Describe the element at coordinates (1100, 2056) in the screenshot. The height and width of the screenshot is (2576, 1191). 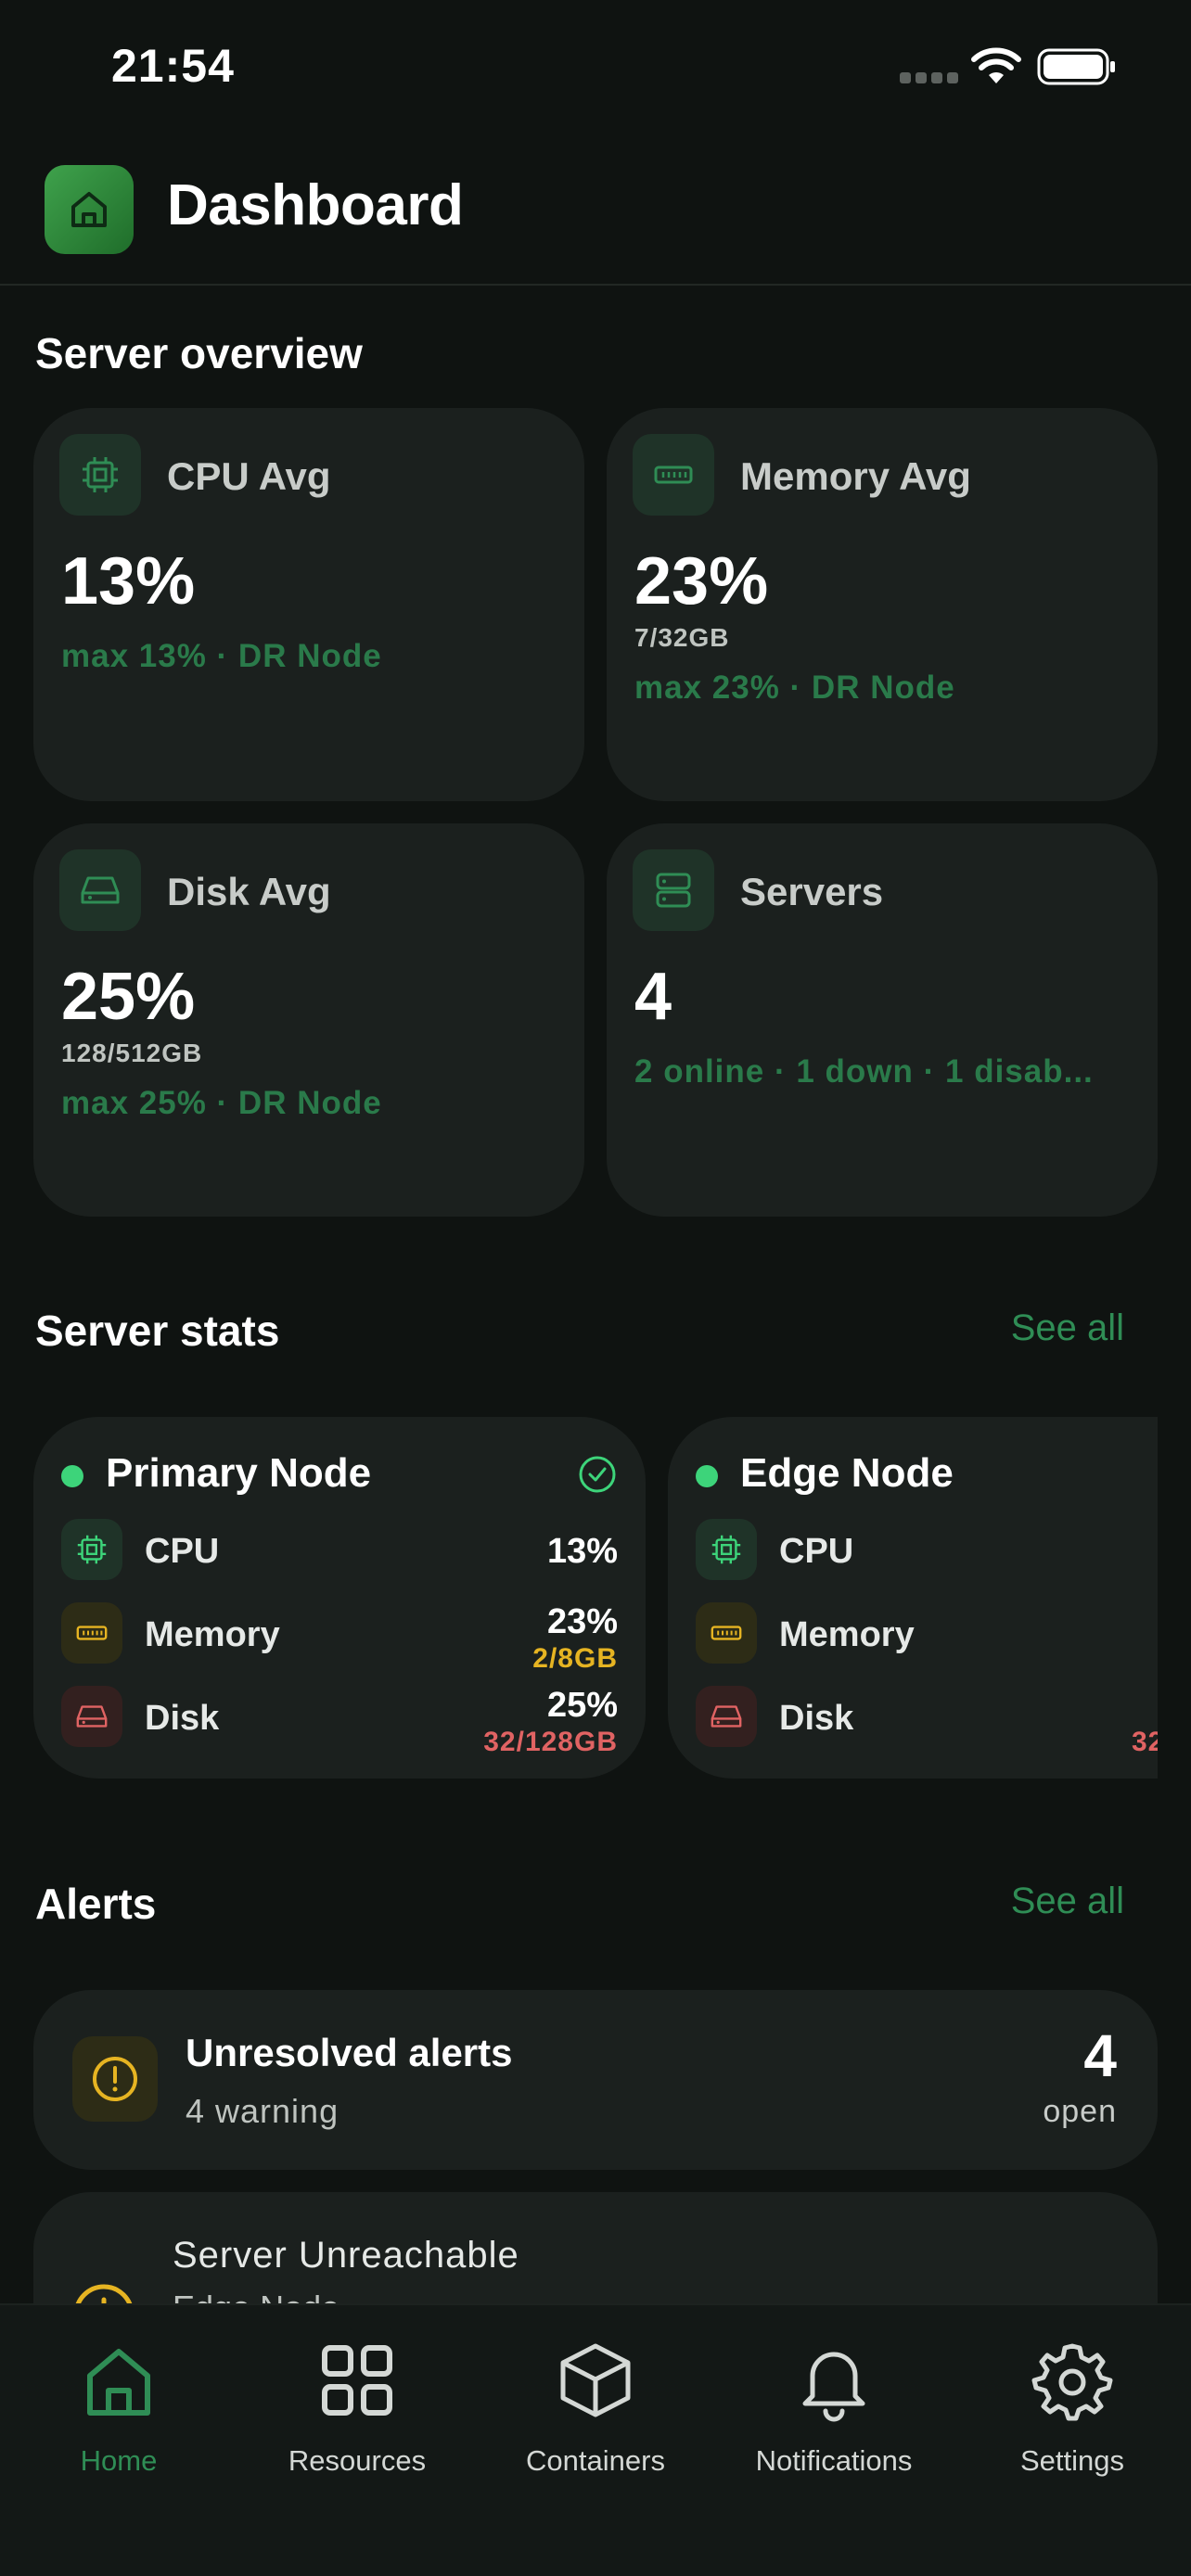
I see `alert-count: 4` at that location.